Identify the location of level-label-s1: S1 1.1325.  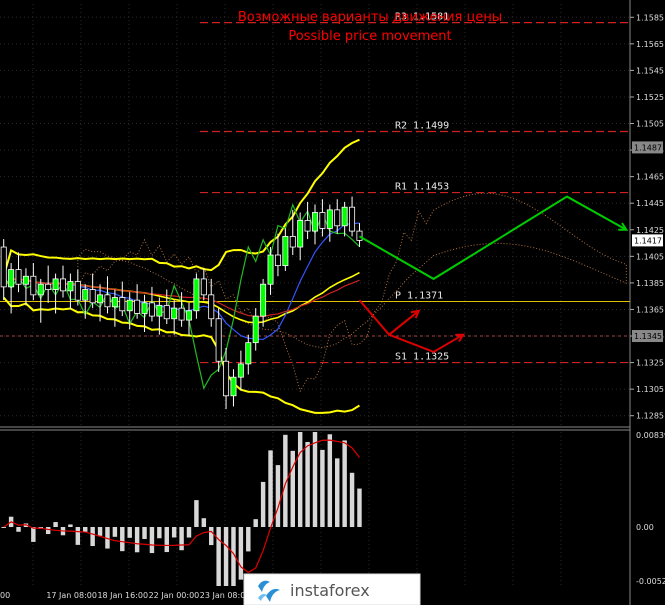
(422, 357).